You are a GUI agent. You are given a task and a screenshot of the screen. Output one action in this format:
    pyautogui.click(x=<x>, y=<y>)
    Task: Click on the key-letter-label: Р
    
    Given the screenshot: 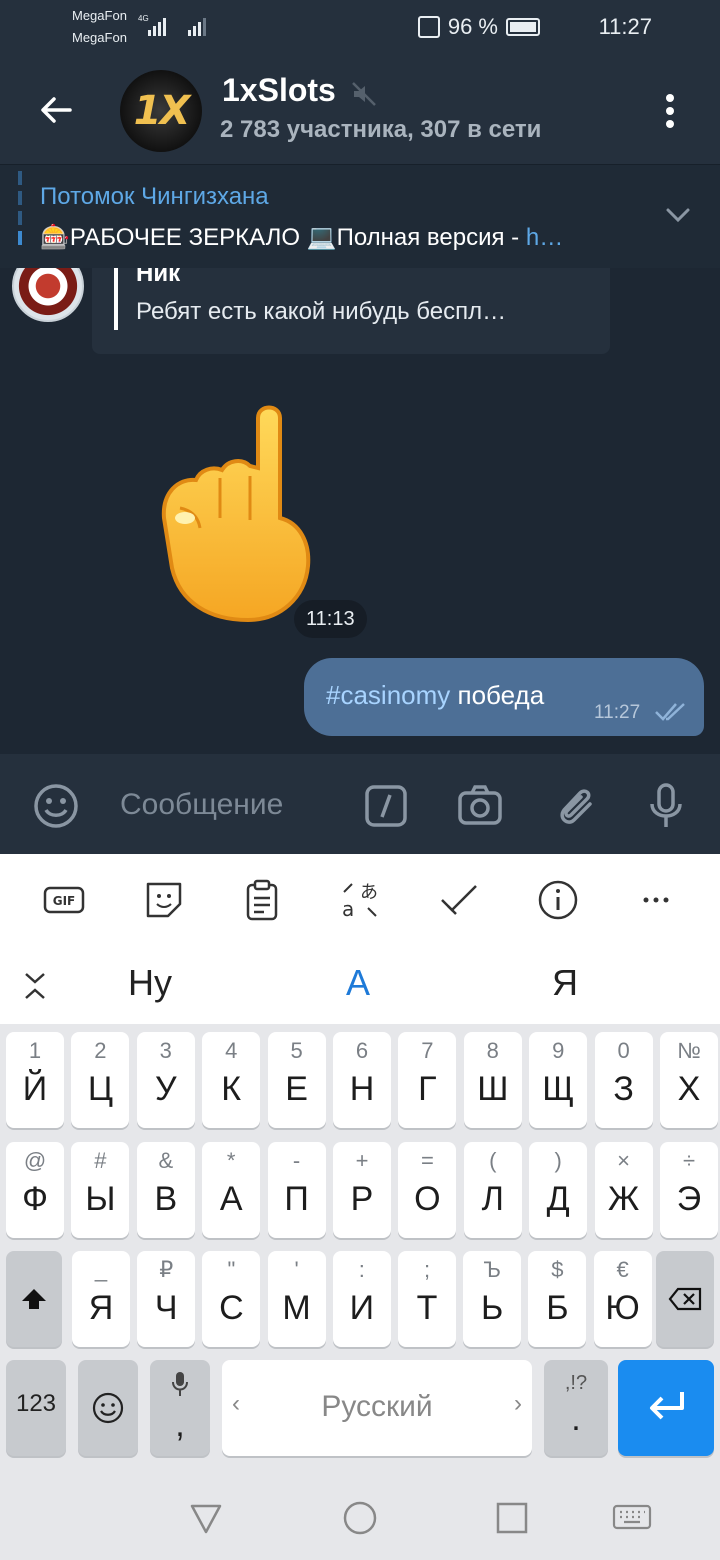 What is the action you would take?
    pyautogui.click(x=362, y=1199)
    